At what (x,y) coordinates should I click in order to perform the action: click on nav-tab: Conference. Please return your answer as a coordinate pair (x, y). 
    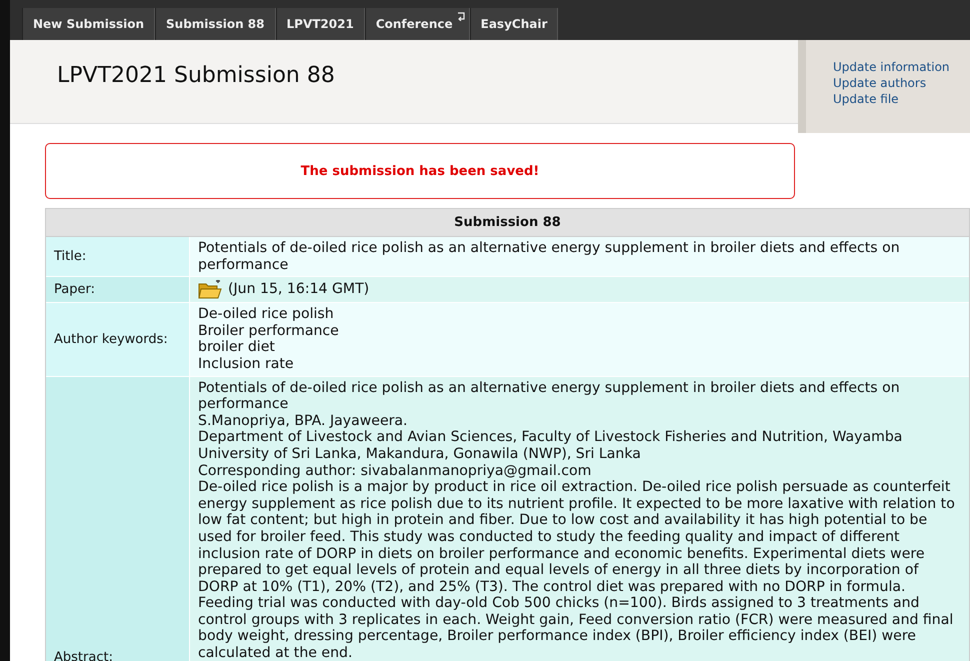
    Looking at the image, I should click on (417, 24).